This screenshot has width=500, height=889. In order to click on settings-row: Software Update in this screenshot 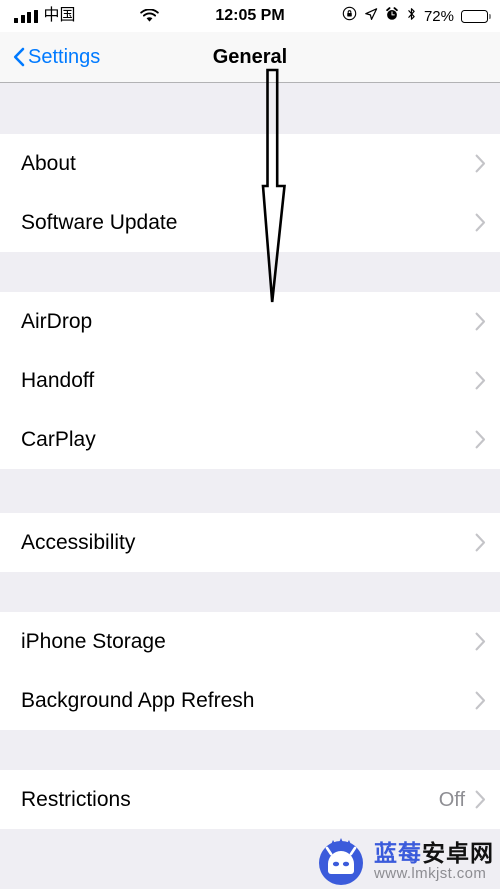, I will do `click(250, 222)`.